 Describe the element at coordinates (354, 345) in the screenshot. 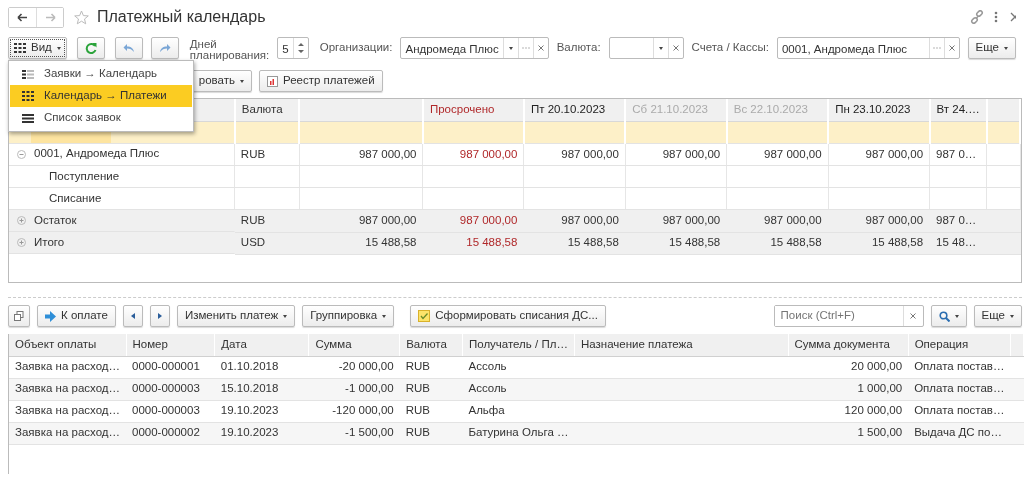

I see `column-header: Сумма` at that location.